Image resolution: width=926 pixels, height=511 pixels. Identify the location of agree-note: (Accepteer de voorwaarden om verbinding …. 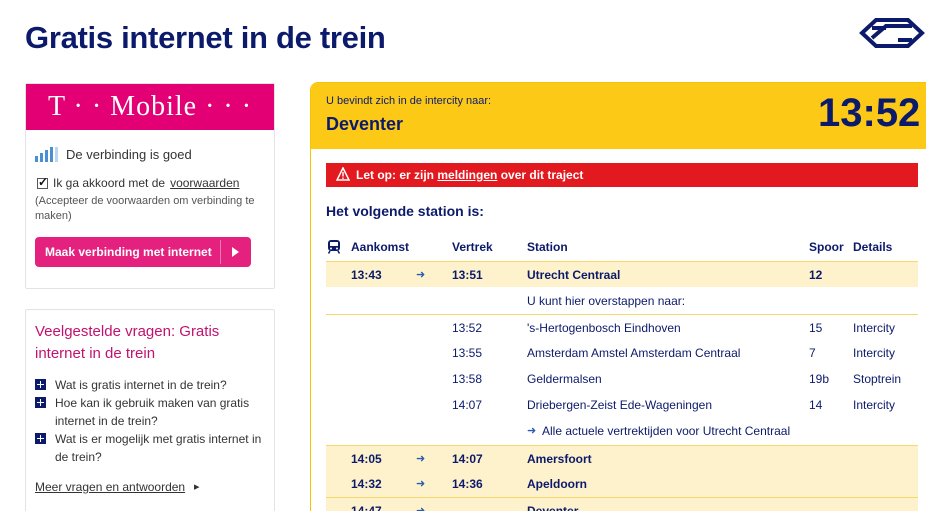
(145, 208).